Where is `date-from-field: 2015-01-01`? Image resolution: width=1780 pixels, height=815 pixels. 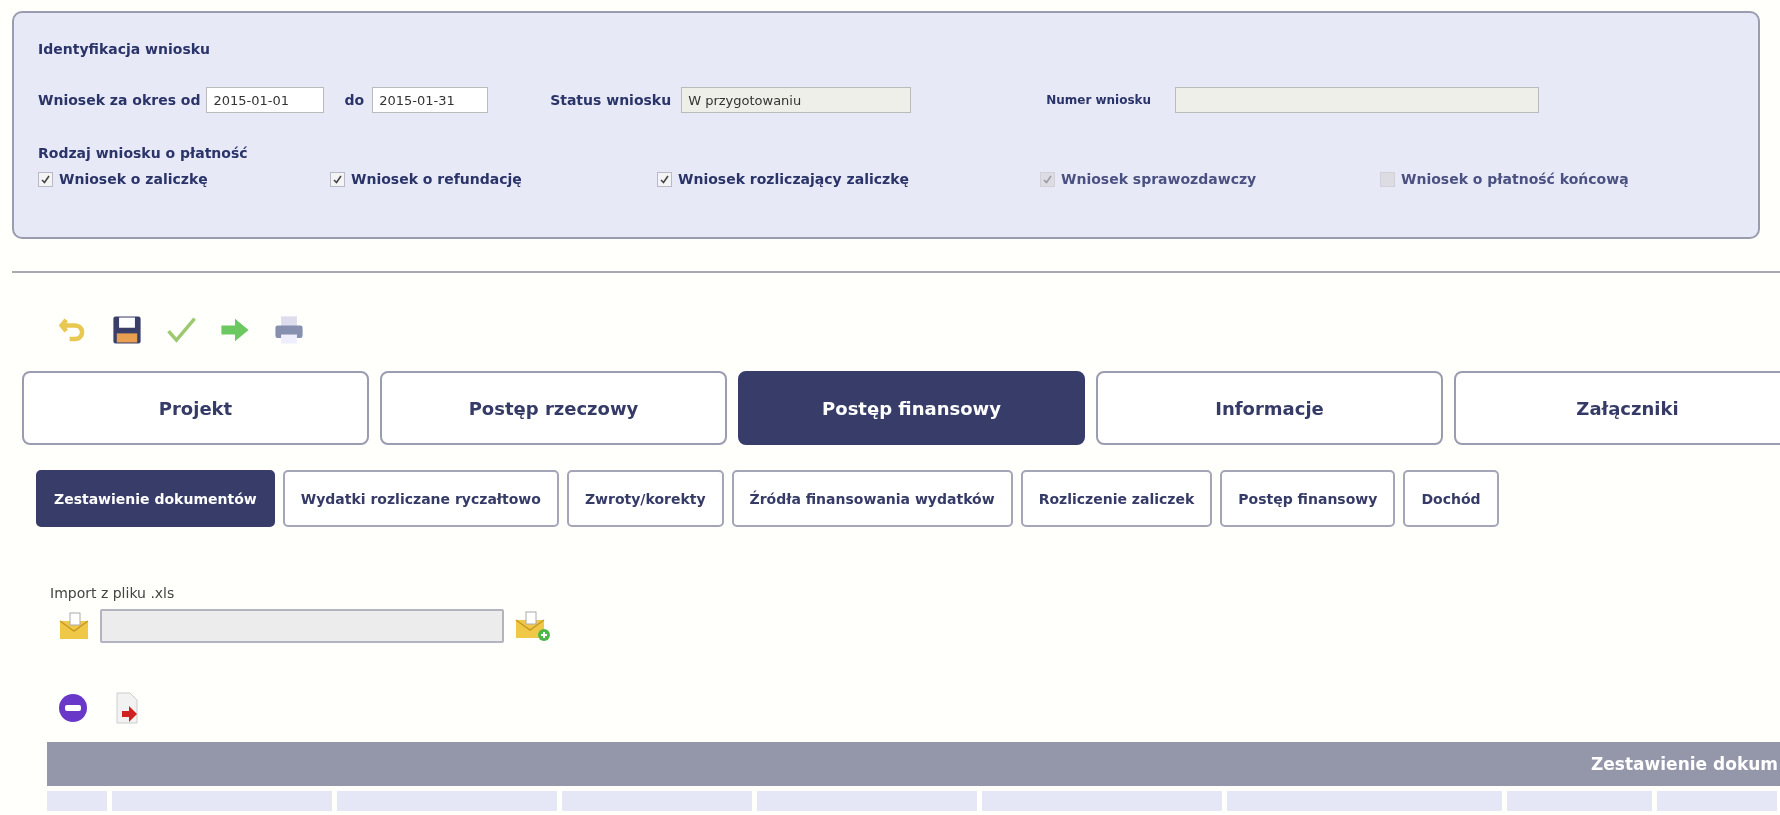
date-from-field: 2015-01-01 is located at coordinates (265, 100).